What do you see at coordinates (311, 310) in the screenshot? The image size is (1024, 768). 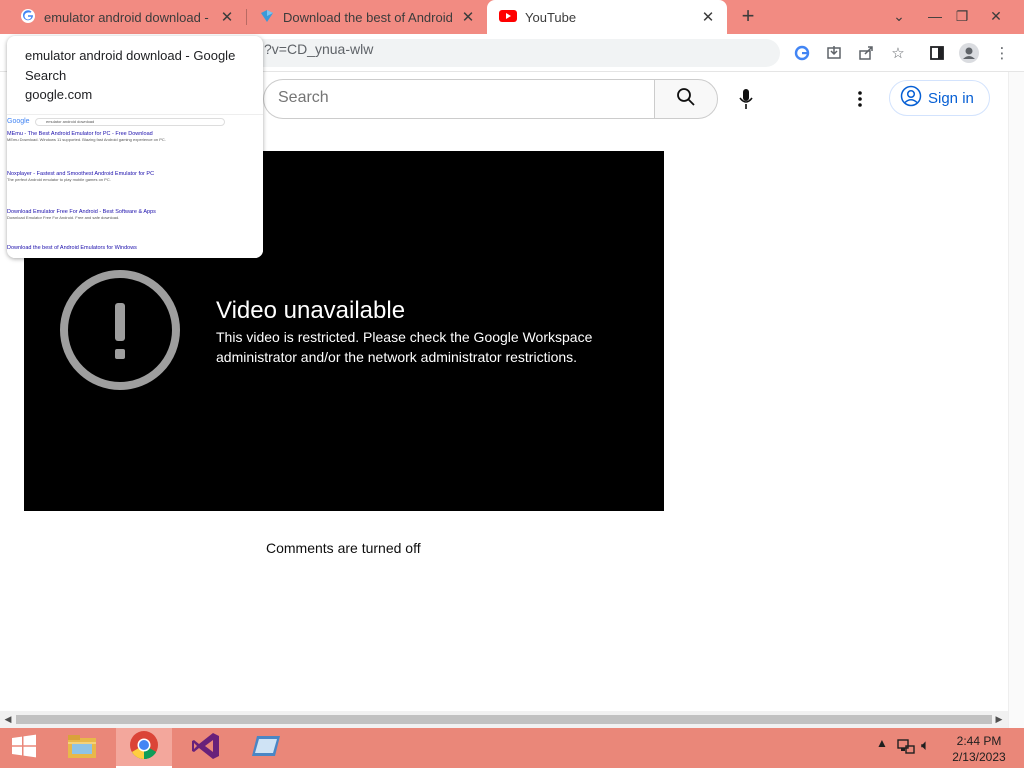 I see `error-title: Video unavailable` at bounding box center [311, 310].